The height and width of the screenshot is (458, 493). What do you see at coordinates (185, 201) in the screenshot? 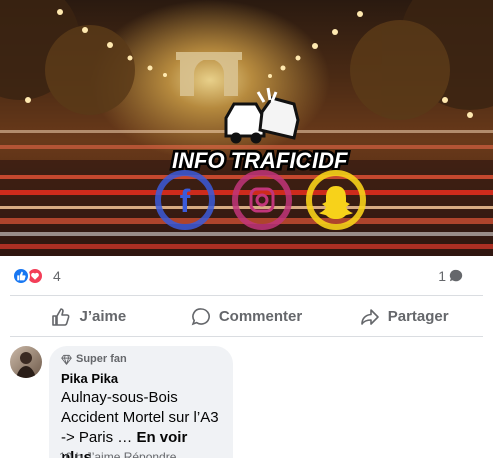
I see `svg-text: f` at bounding box center [185, 201].